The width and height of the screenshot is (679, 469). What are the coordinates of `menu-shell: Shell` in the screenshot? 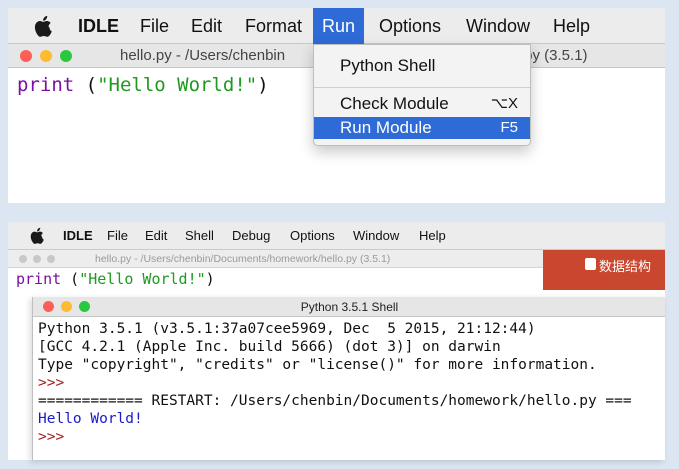 It's located at (199, 236).